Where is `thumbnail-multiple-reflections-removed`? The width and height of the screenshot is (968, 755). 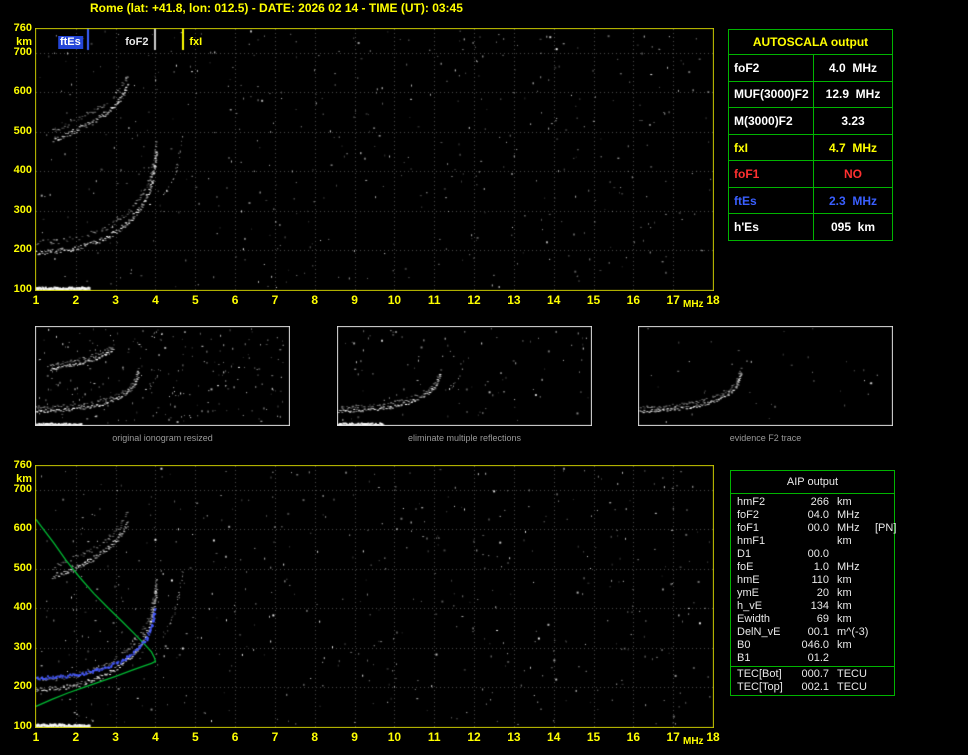
thumbnail-multiple-reflections-removed is located at coordinates (464, 376).